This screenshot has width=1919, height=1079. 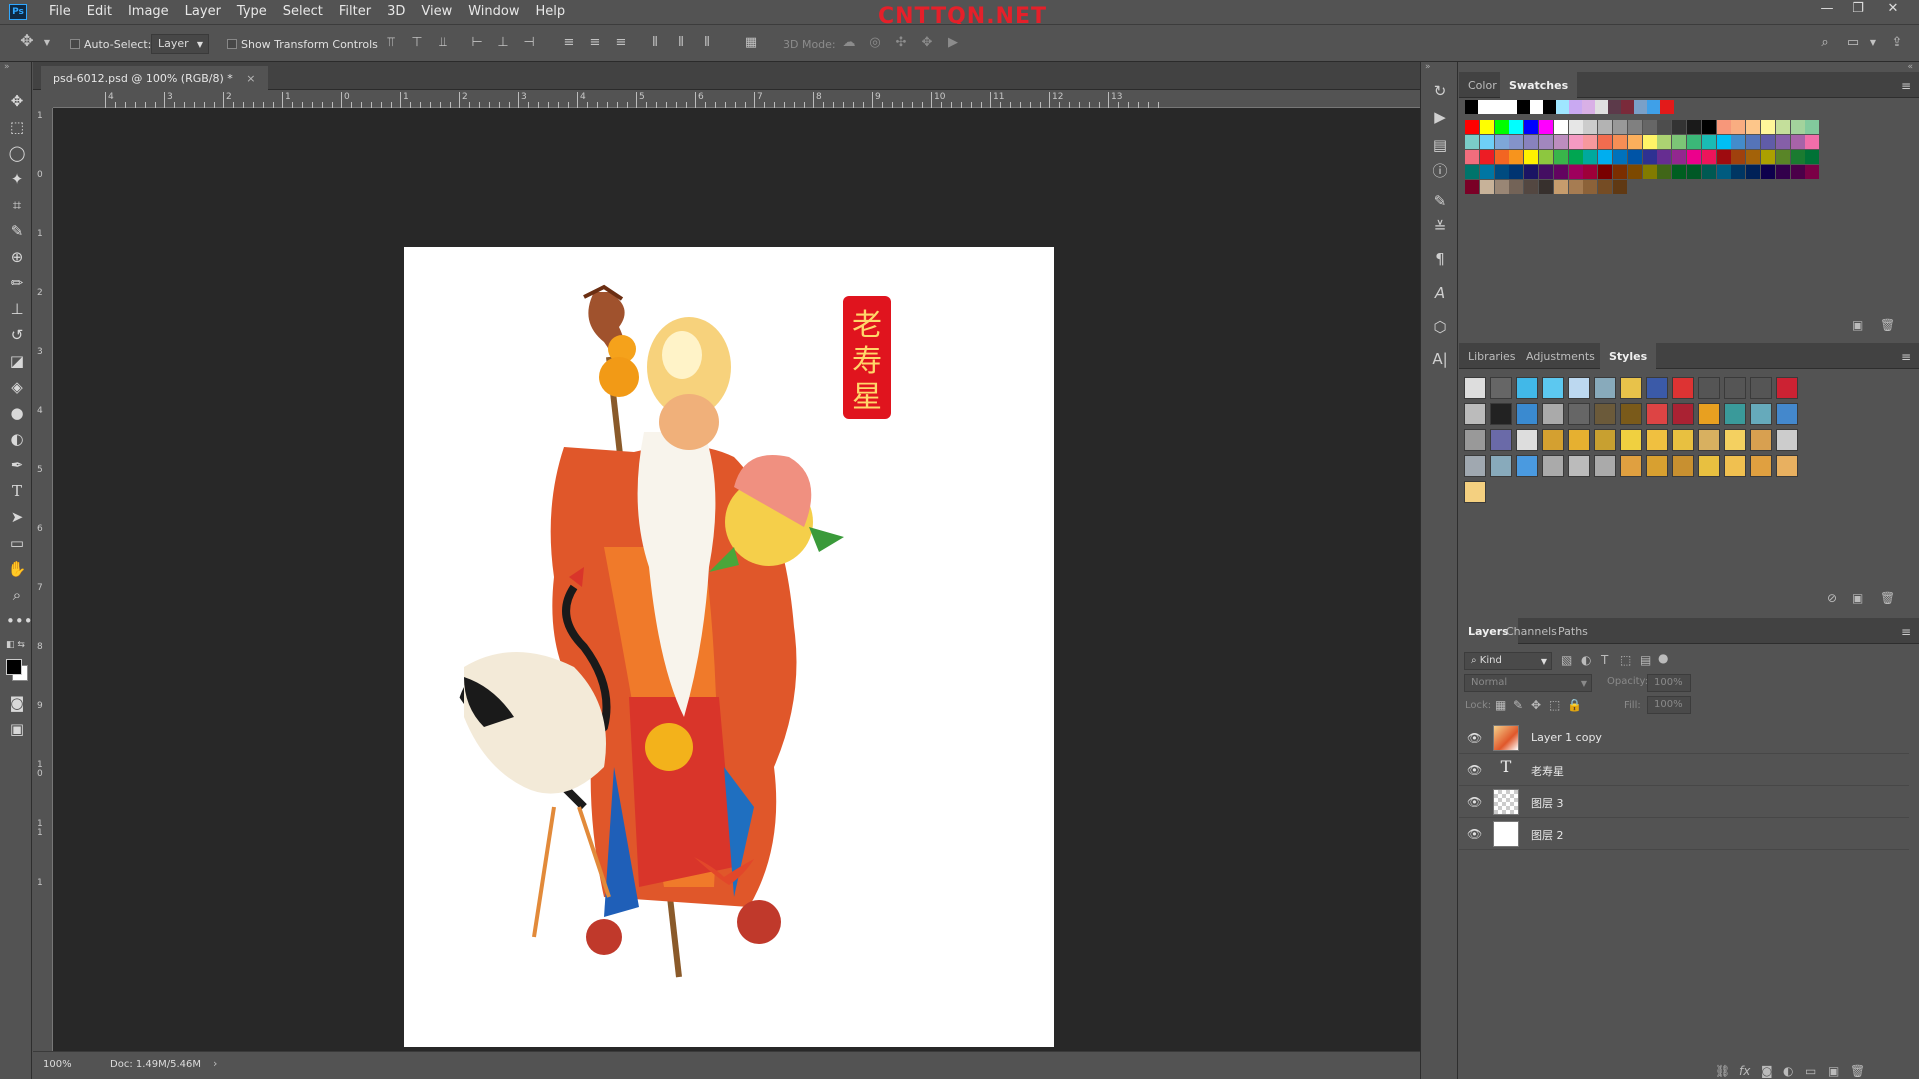 What do you see at coordinates (60, 12) in the screenshot?
I see `menu-file: File` at bounding box center [60, 12].